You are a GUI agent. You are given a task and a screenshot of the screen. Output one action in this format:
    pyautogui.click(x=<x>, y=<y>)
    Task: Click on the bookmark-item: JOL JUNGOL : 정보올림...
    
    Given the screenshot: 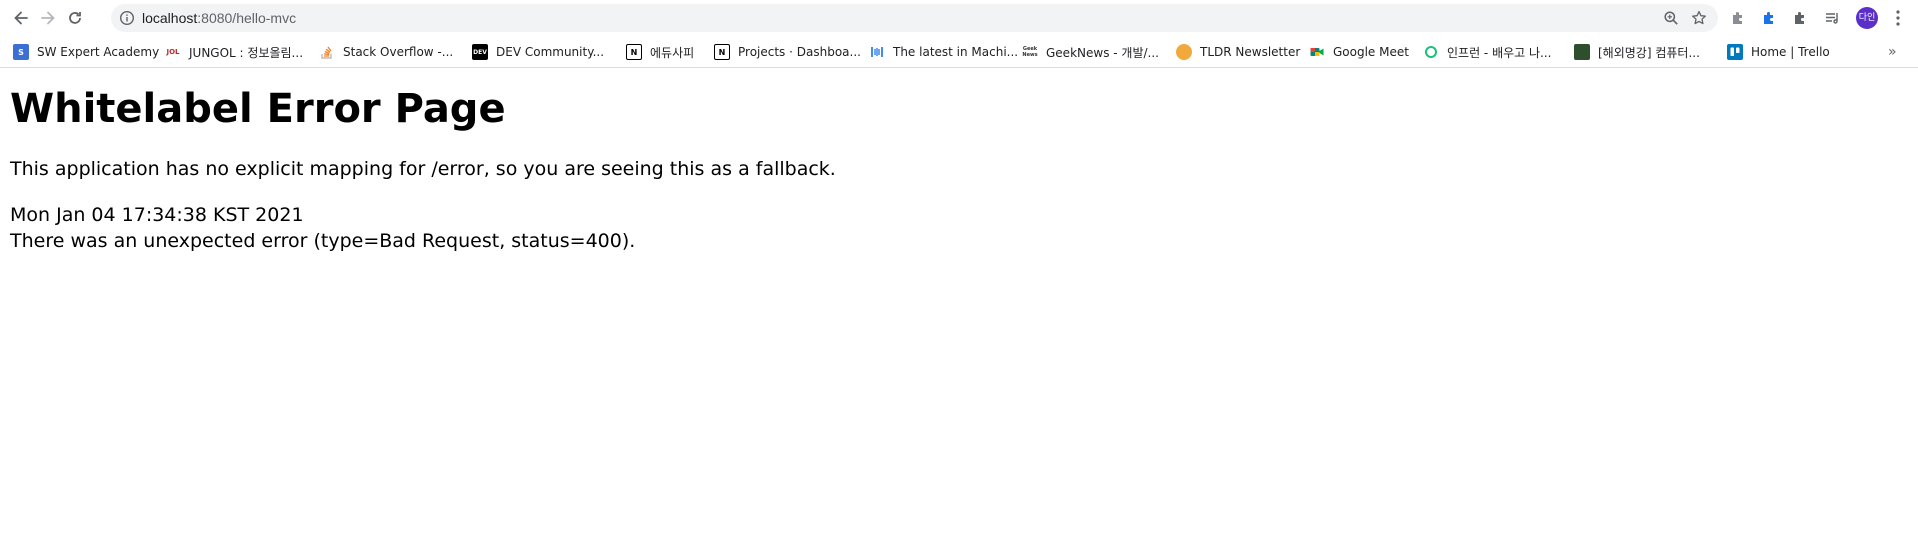 What is the action you would take?
    pyautogui.click(x=234, y=52)
    